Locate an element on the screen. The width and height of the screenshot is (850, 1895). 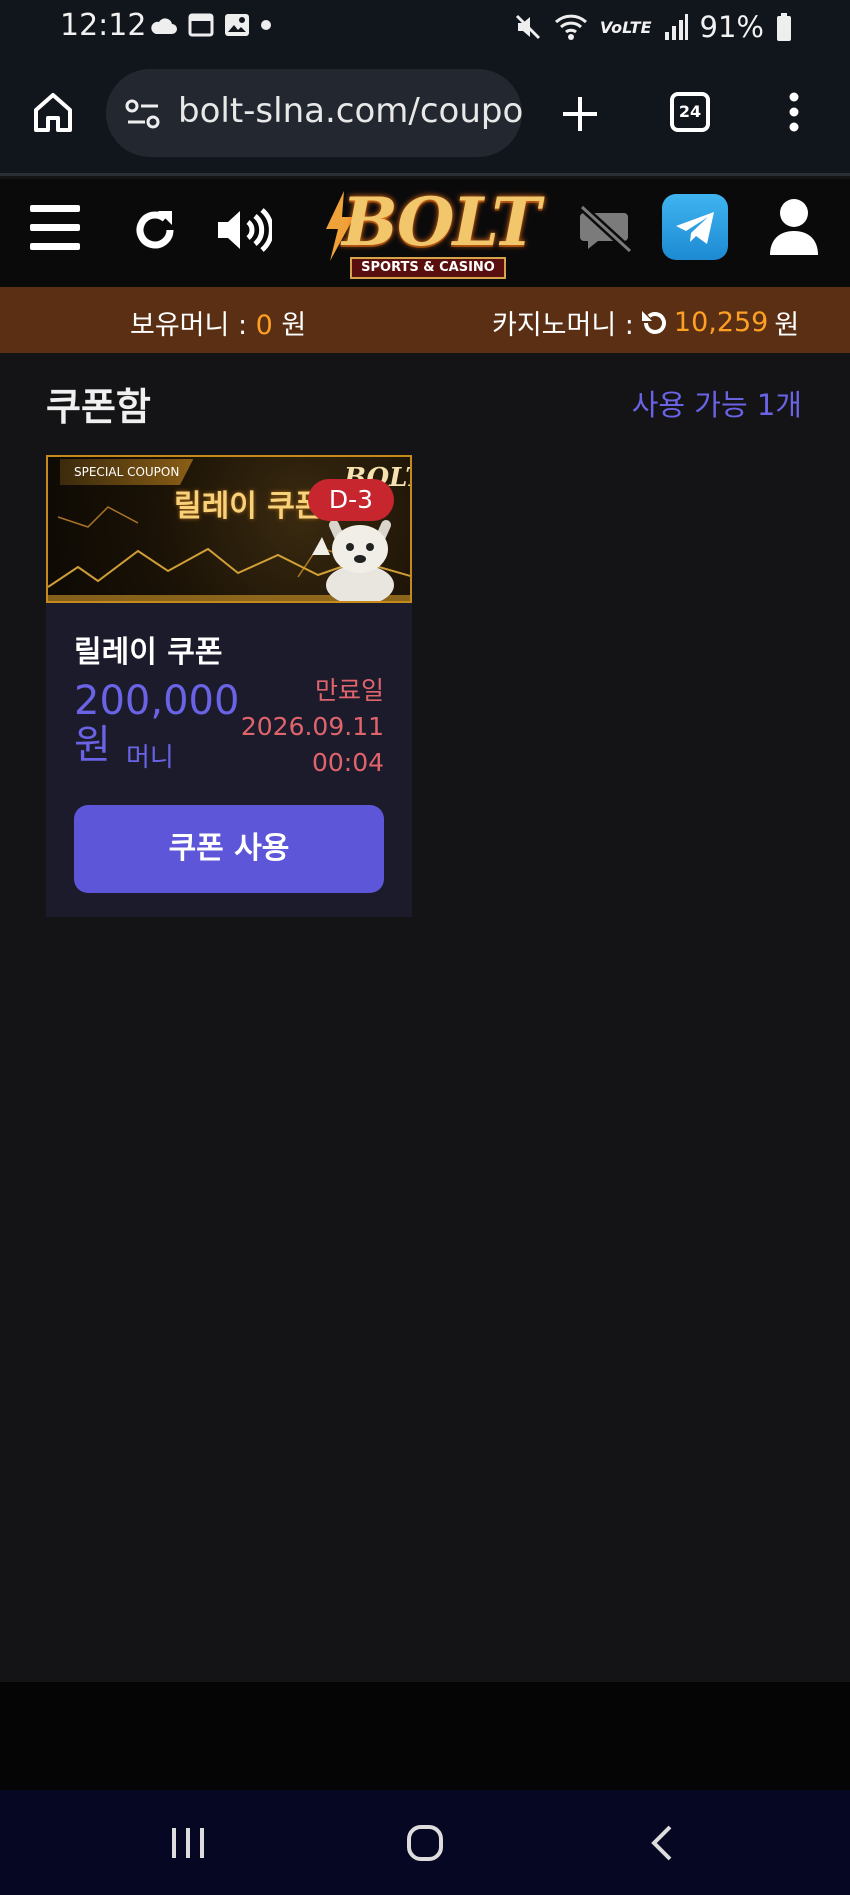
browser-toolbar: bolt-slna.com/coupon 24 is located at coordinates (425, 114).